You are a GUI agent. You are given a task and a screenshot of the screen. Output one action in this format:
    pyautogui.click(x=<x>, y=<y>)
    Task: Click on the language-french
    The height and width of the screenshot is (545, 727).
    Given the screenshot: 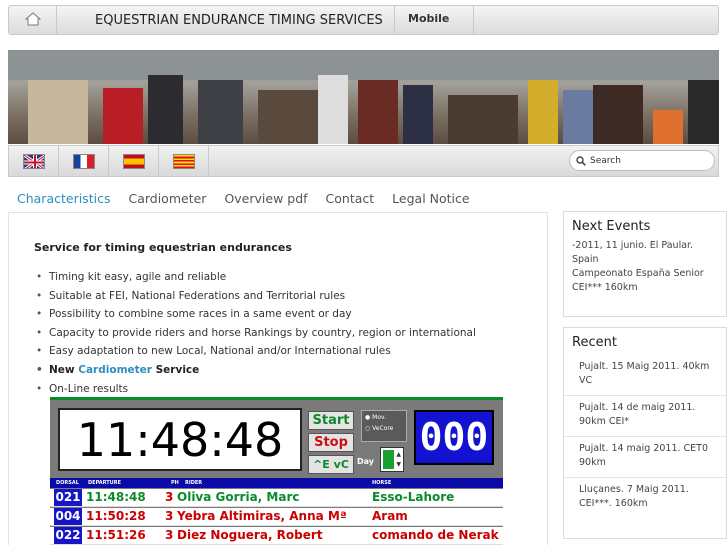 What is the action you would take?
    pyautogui.click(x=84, y=161)
    